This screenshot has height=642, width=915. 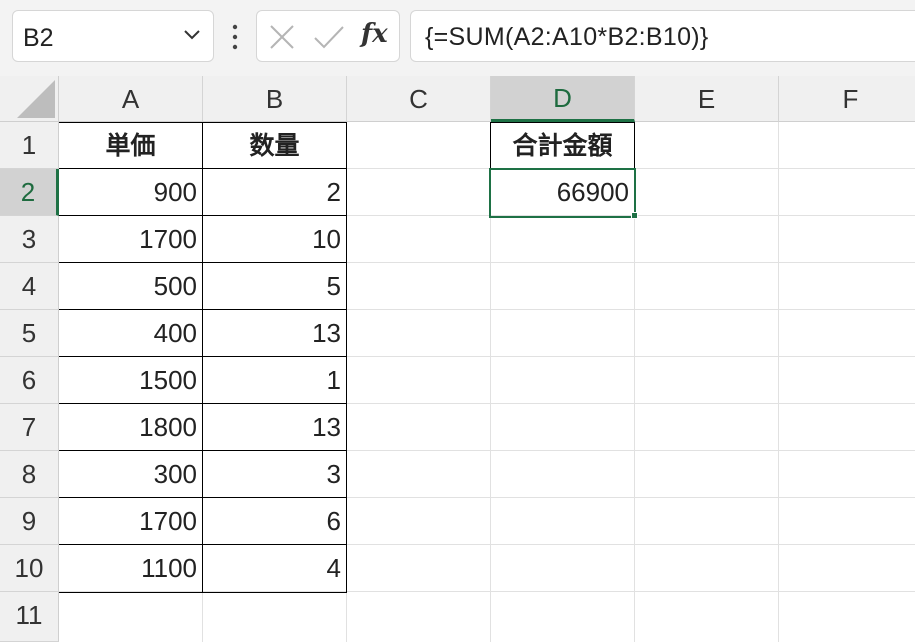 I want to click on formula-input: {=SUM(A2:A10*B2:B10)}, so click(x=662, y=36).